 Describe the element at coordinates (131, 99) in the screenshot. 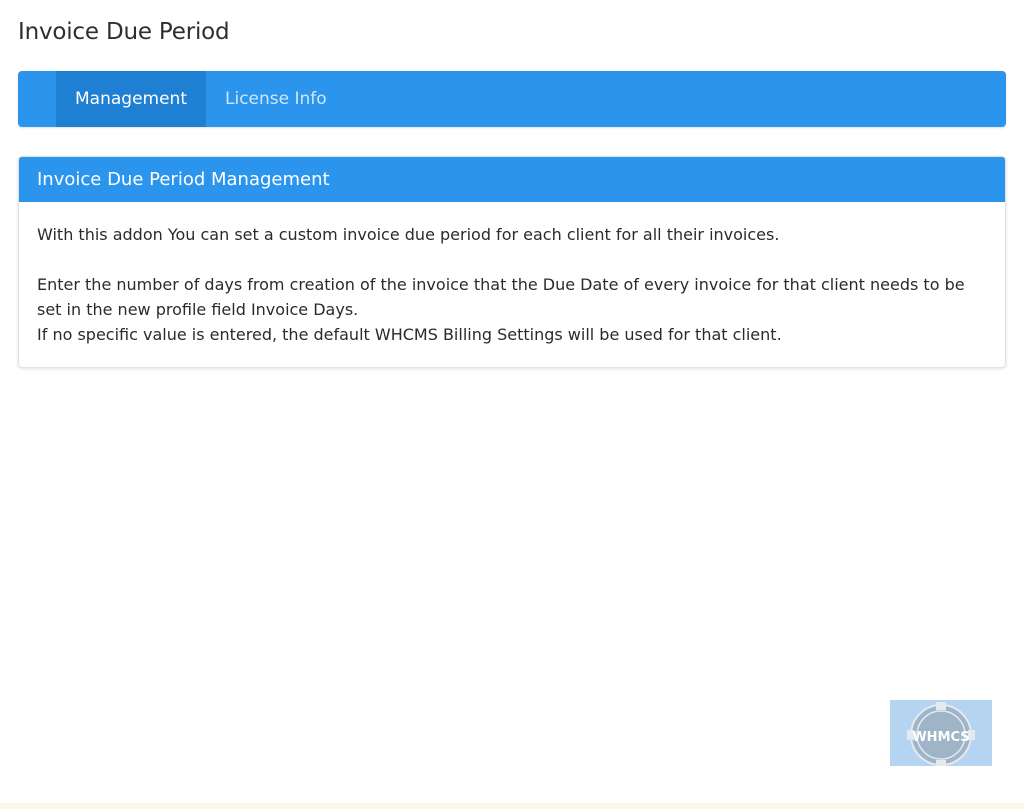

I see `tab-management: Management` at that location.